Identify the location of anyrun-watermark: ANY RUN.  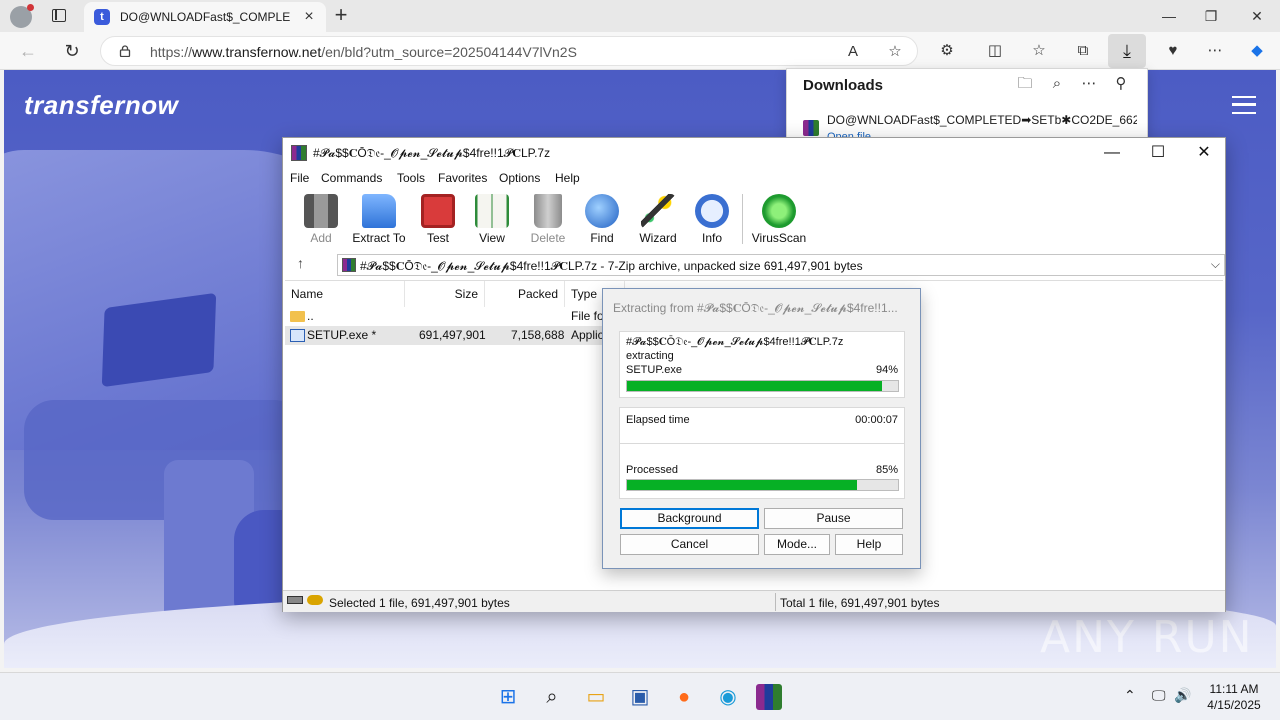
(1147, 637).